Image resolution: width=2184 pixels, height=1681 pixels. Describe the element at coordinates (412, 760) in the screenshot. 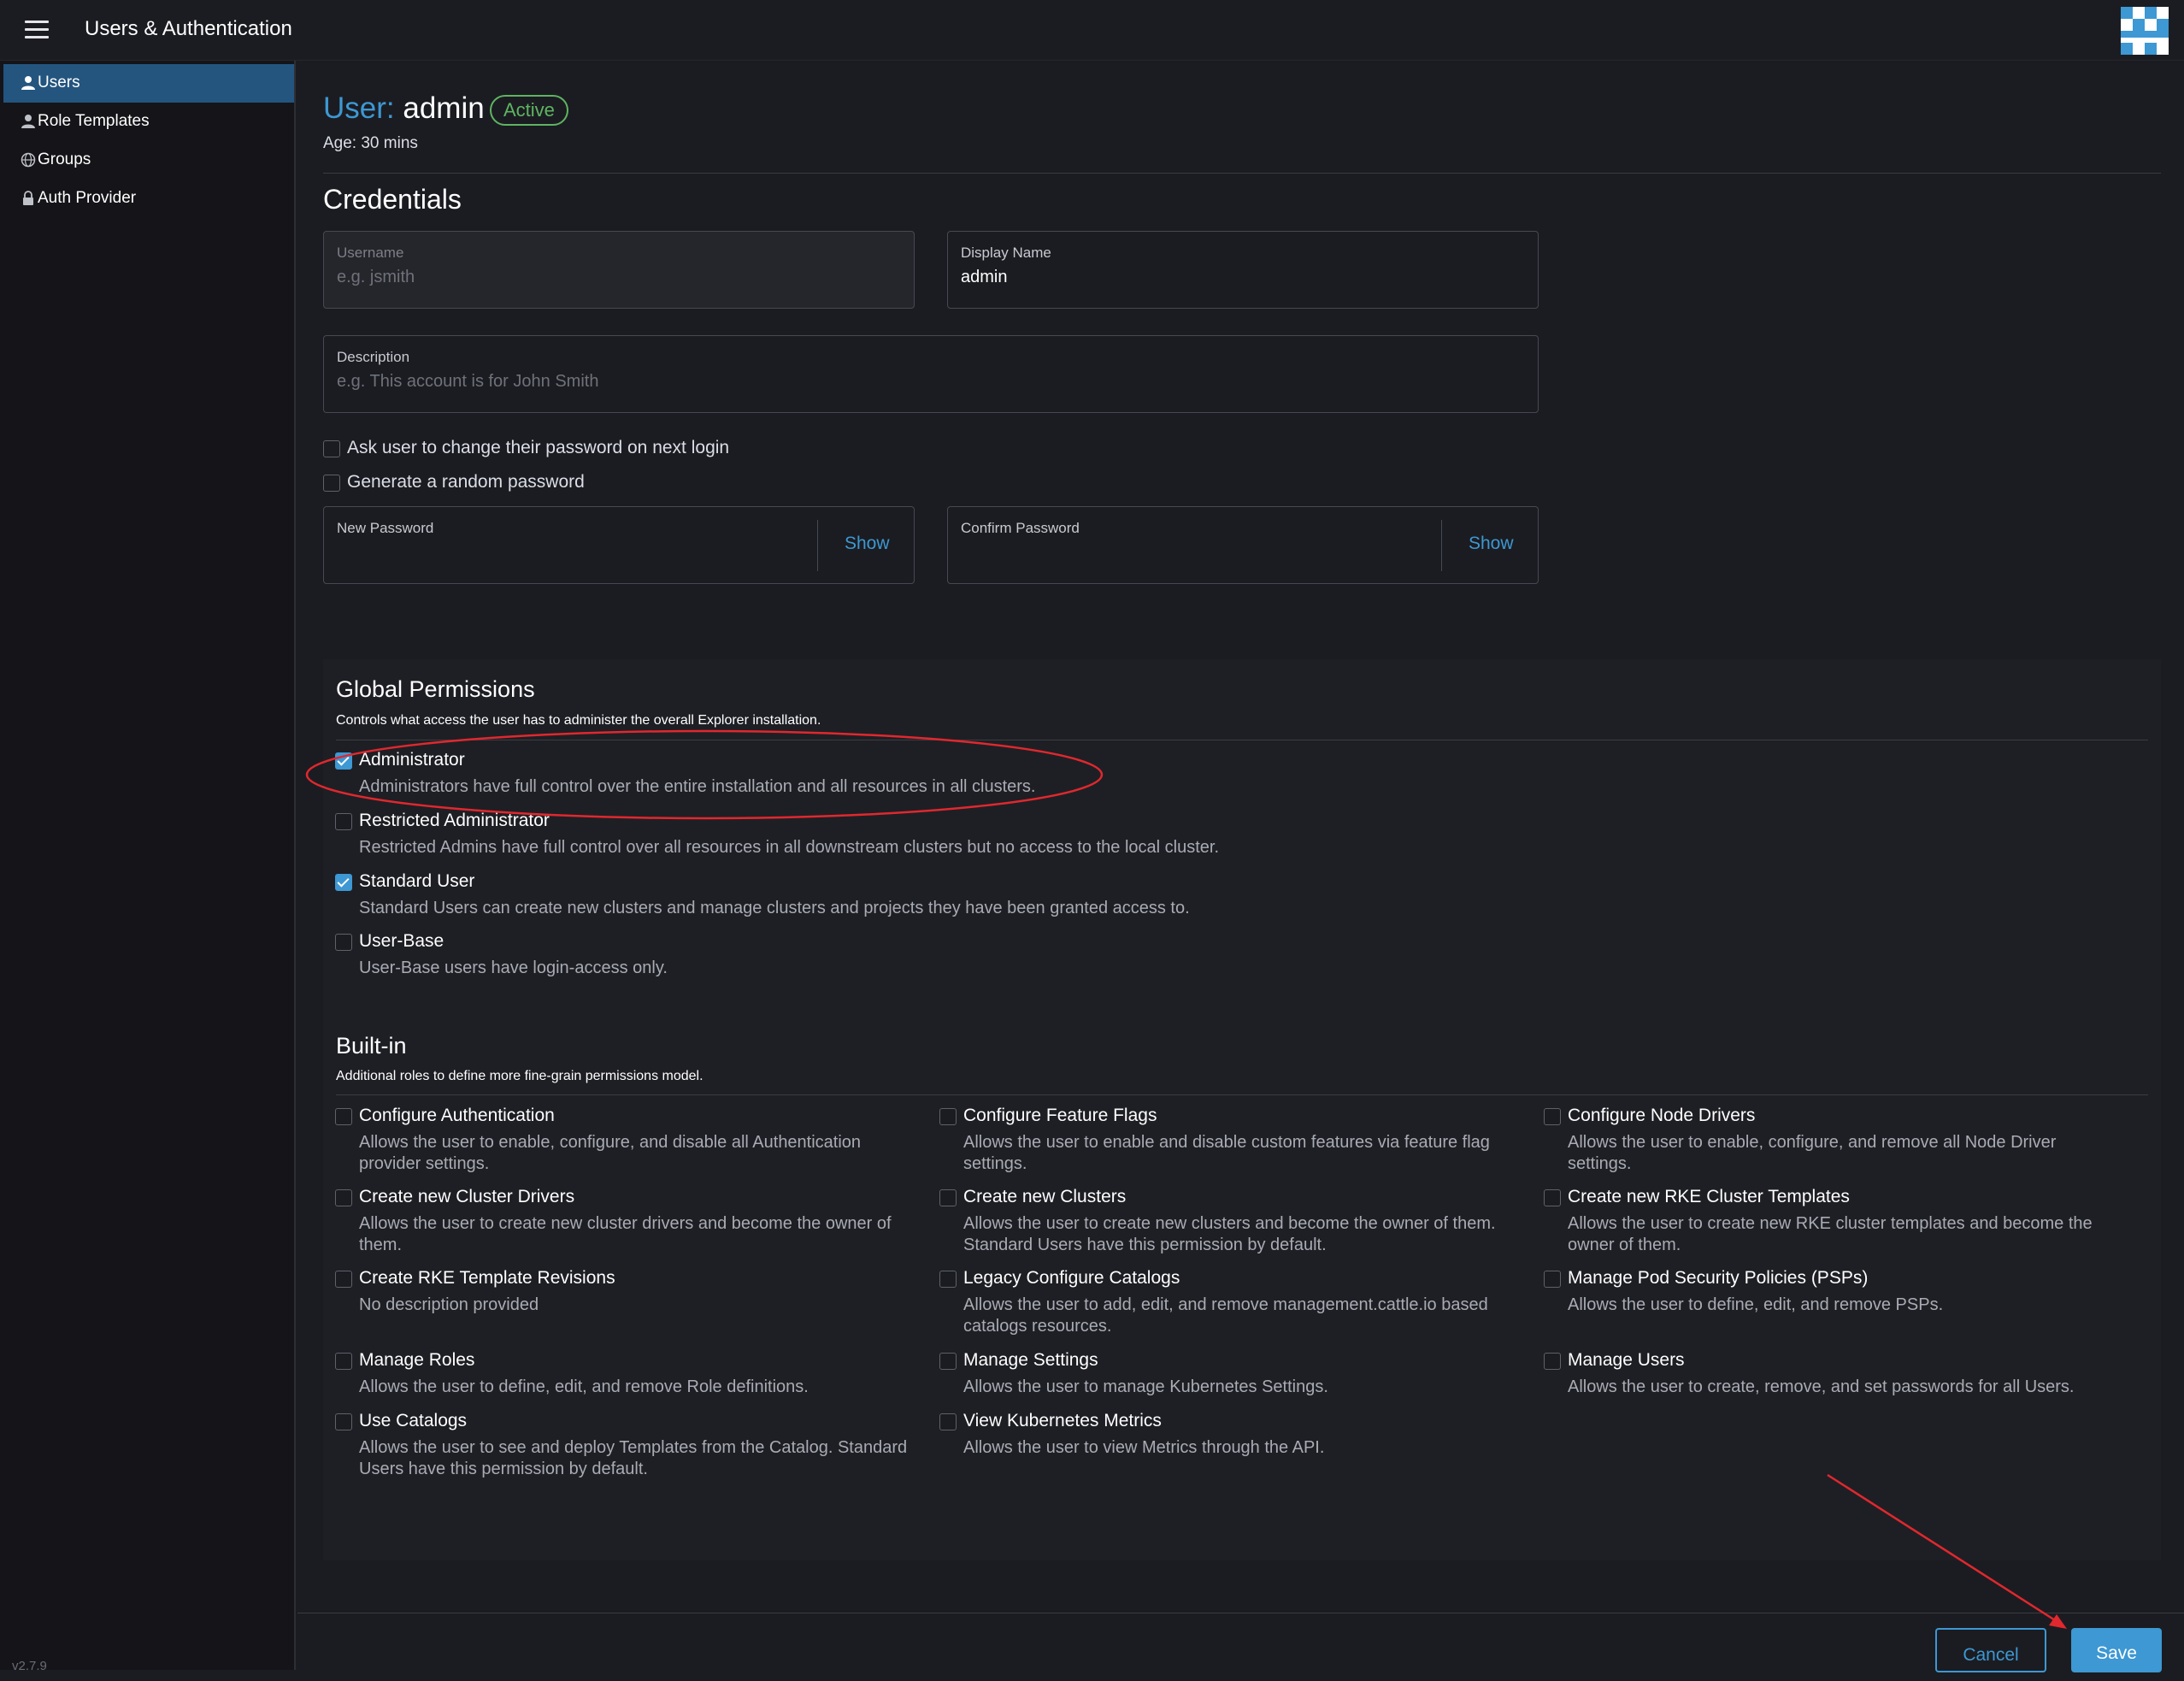

I see `administrator-label: Administrator` at that location.